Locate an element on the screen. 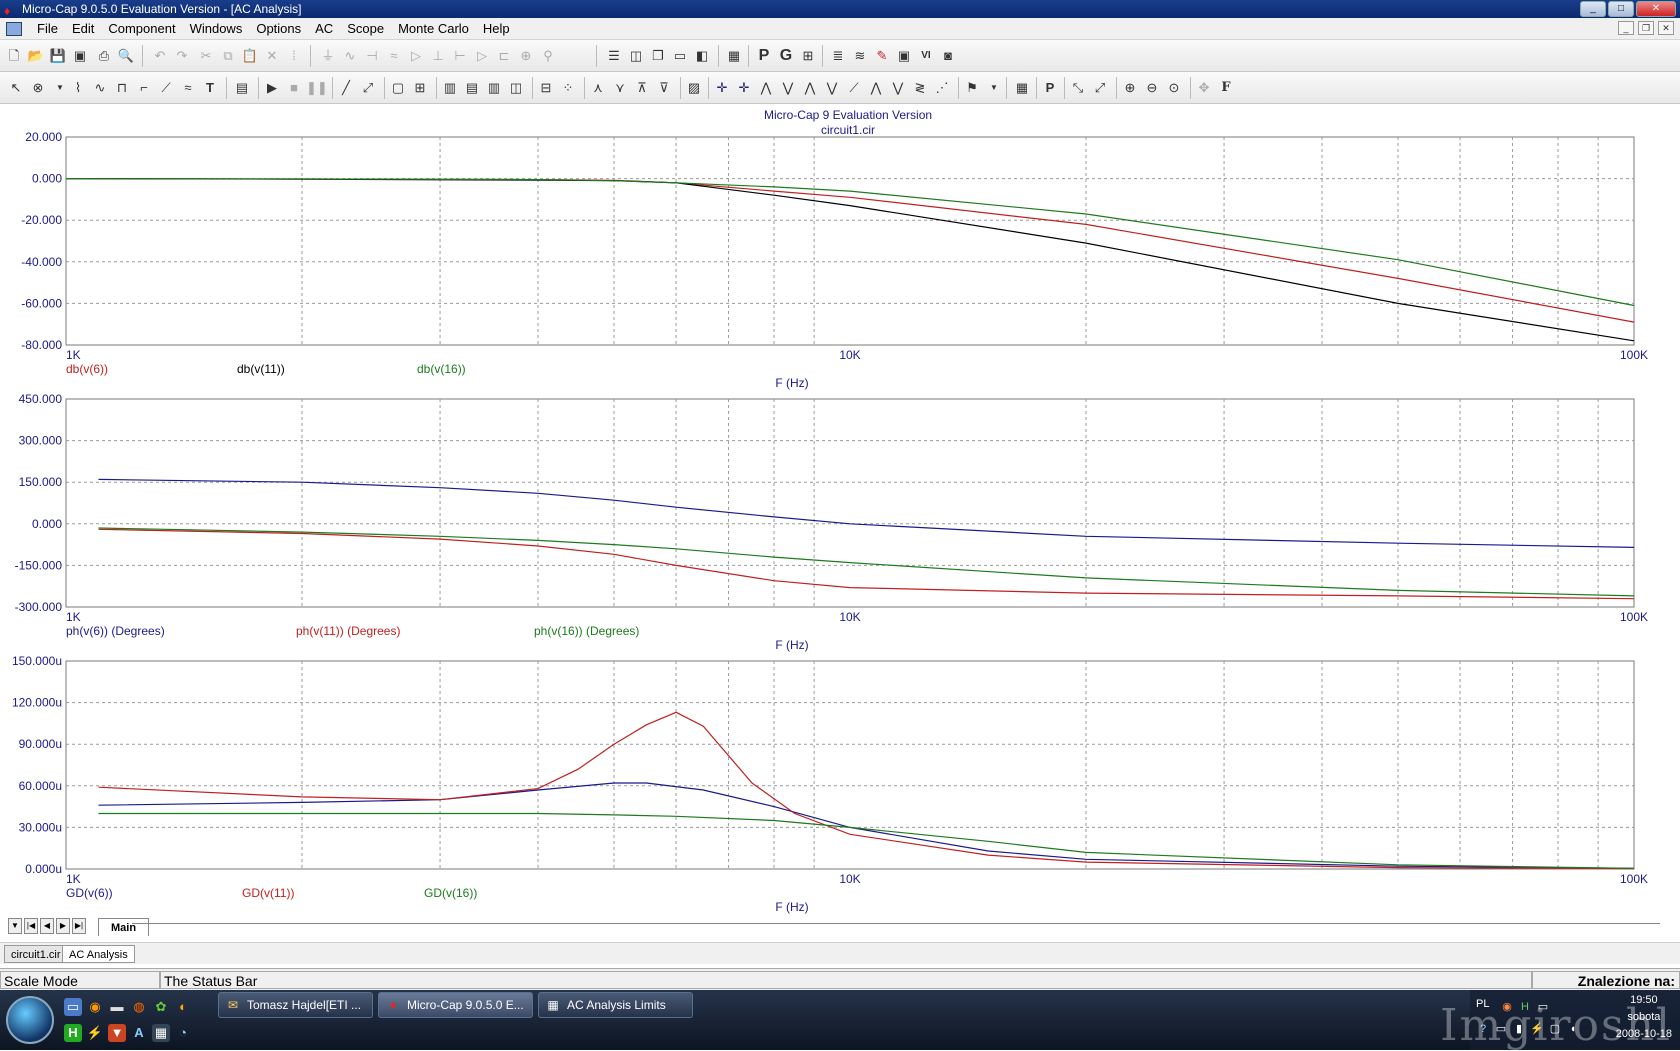 The width and height of the screenshot is (1680, 1051). global-high-icon: ⋀ is located at coordinates (810, 88).